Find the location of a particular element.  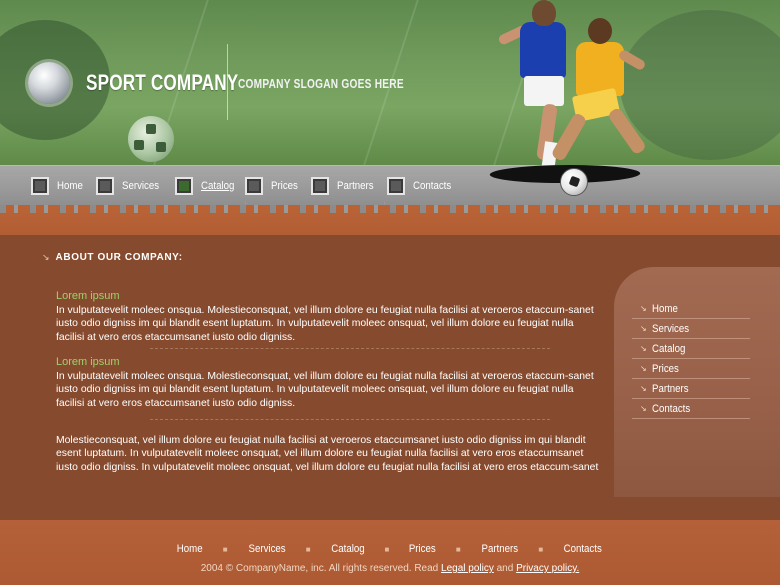

sidebar-item-partners: ↘ Partners is located at coordinates (691, 389).